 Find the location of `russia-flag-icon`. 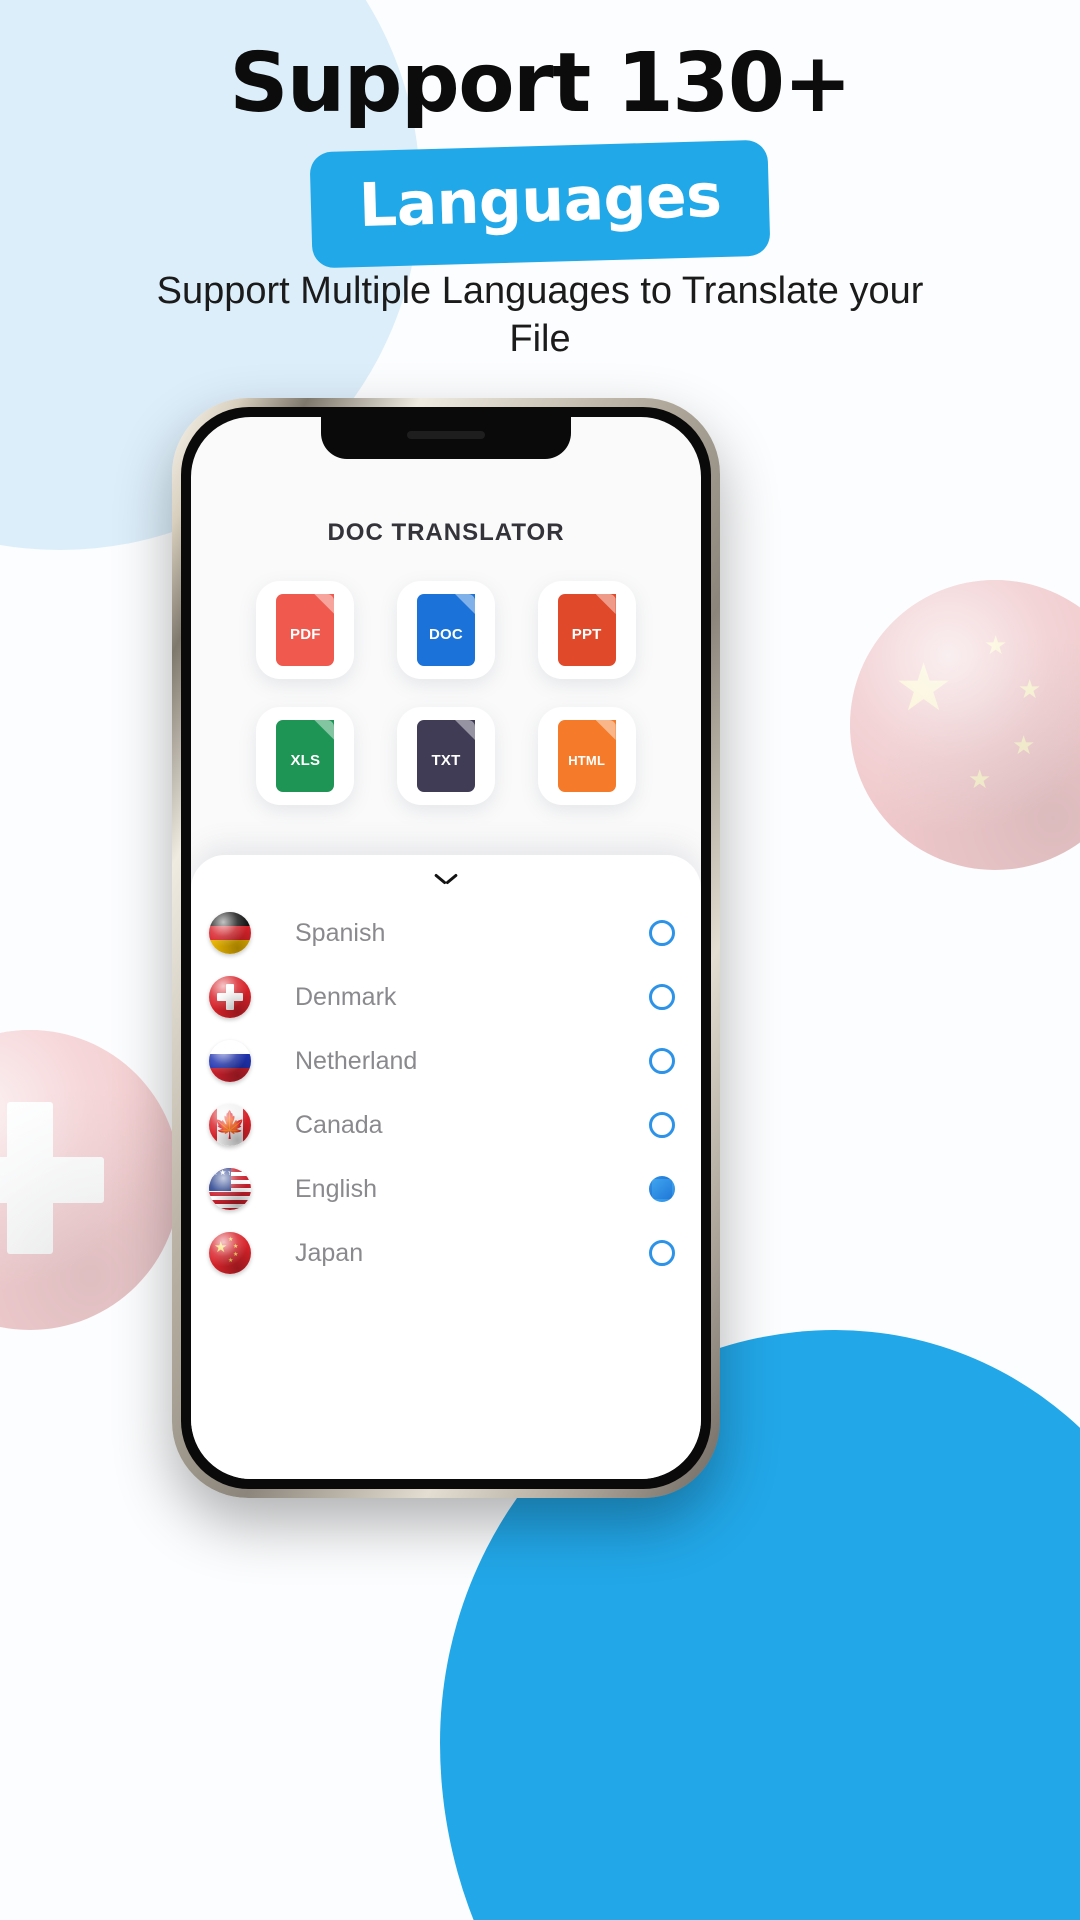

russia-flag-icon is located at coordinates (230, 1061).